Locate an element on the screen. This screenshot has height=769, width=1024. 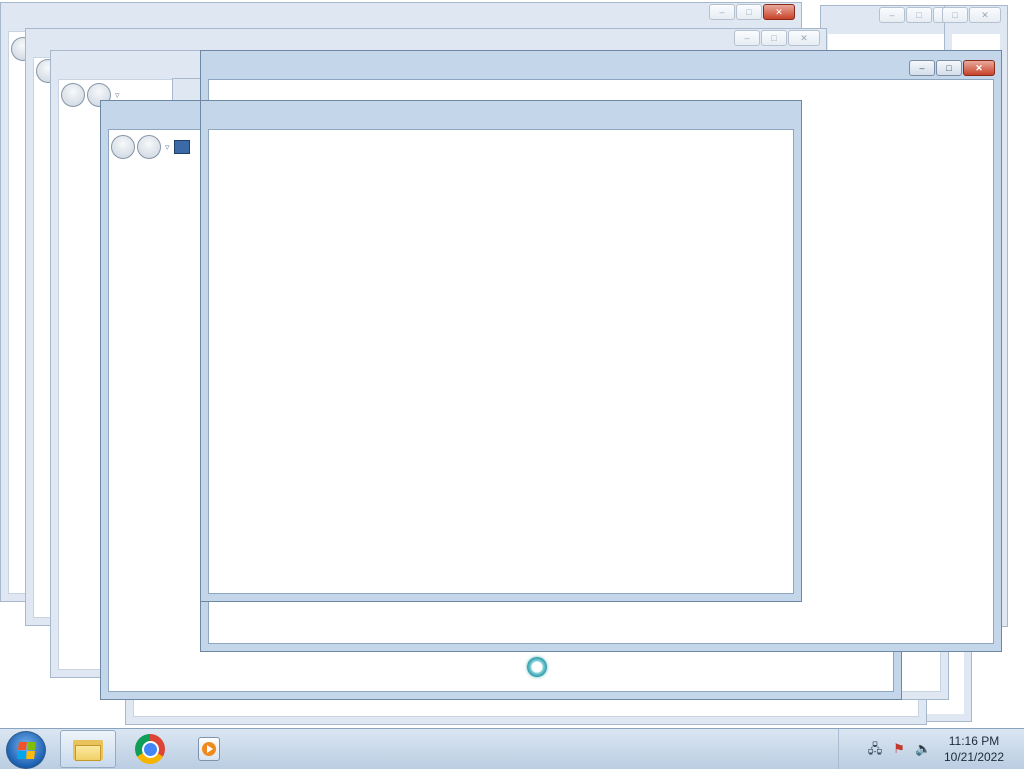
taskbar-file-explorer is located at coordinates (88, 749).